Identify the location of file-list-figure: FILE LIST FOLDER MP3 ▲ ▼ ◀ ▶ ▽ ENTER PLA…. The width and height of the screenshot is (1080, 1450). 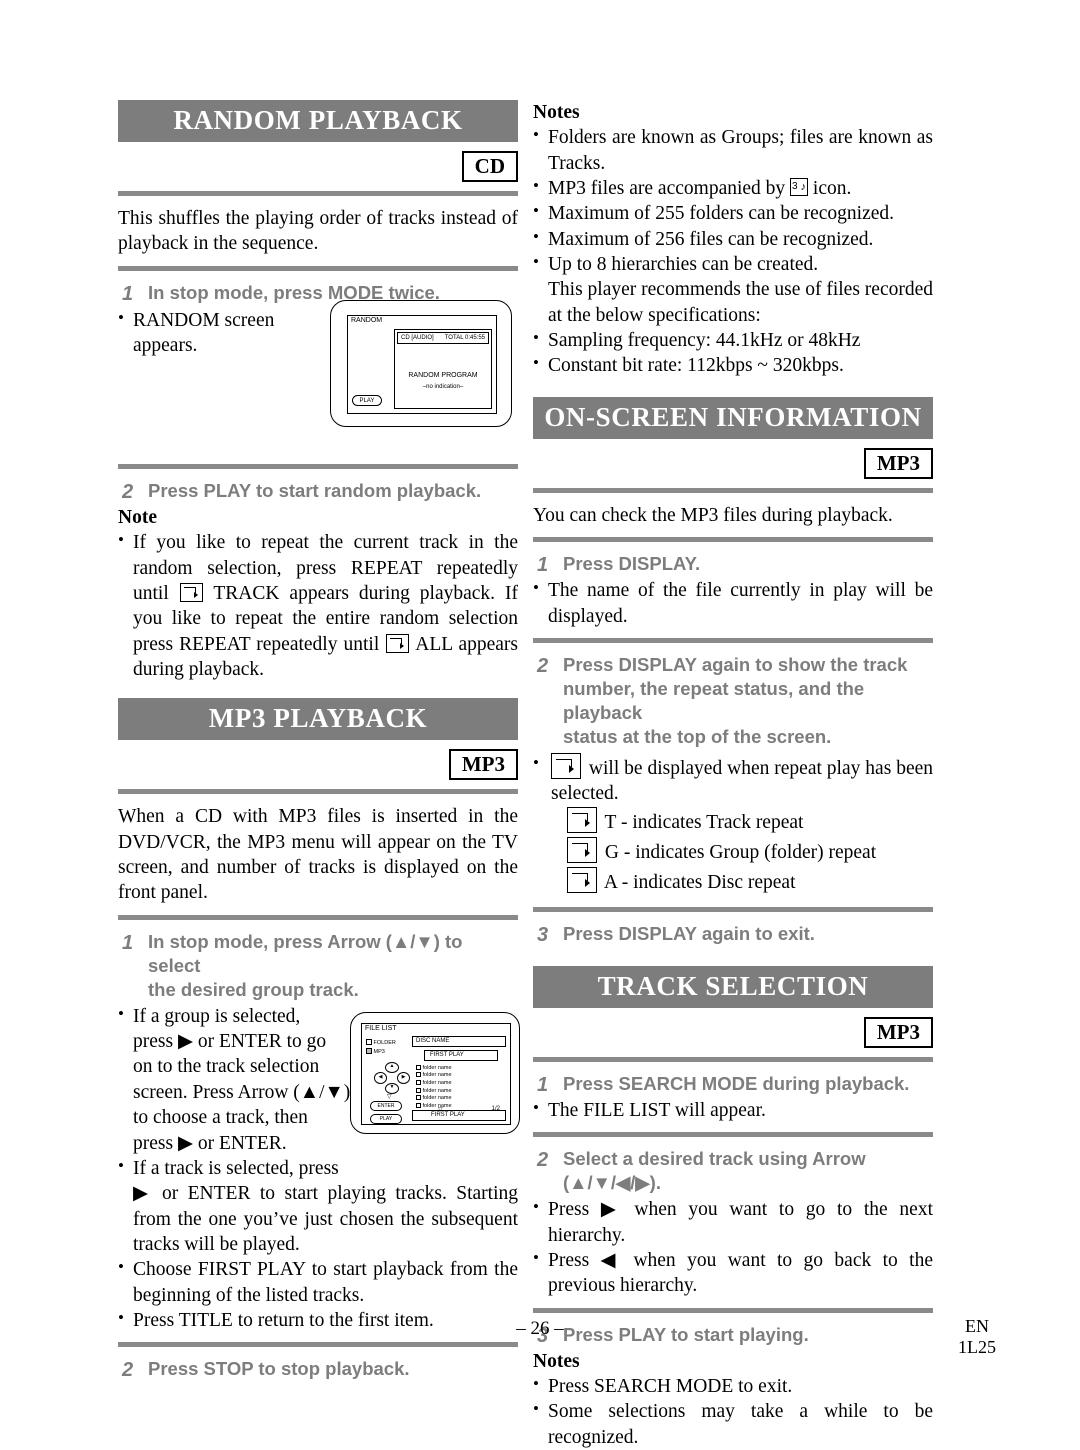
(435, 1072).